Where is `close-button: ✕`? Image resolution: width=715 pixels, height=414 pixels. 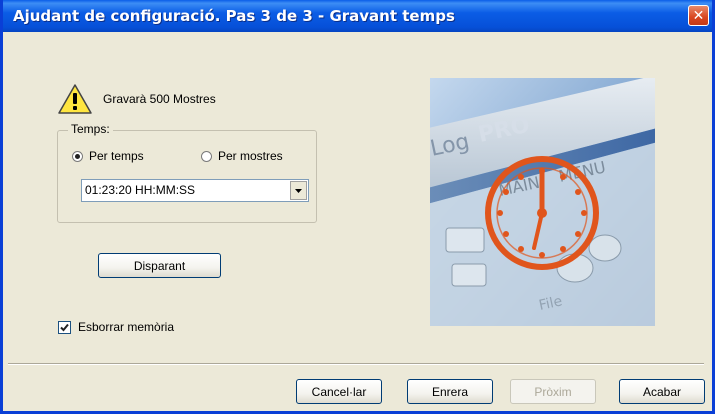 close-button: ✕ is located at coordinates (698, 15).